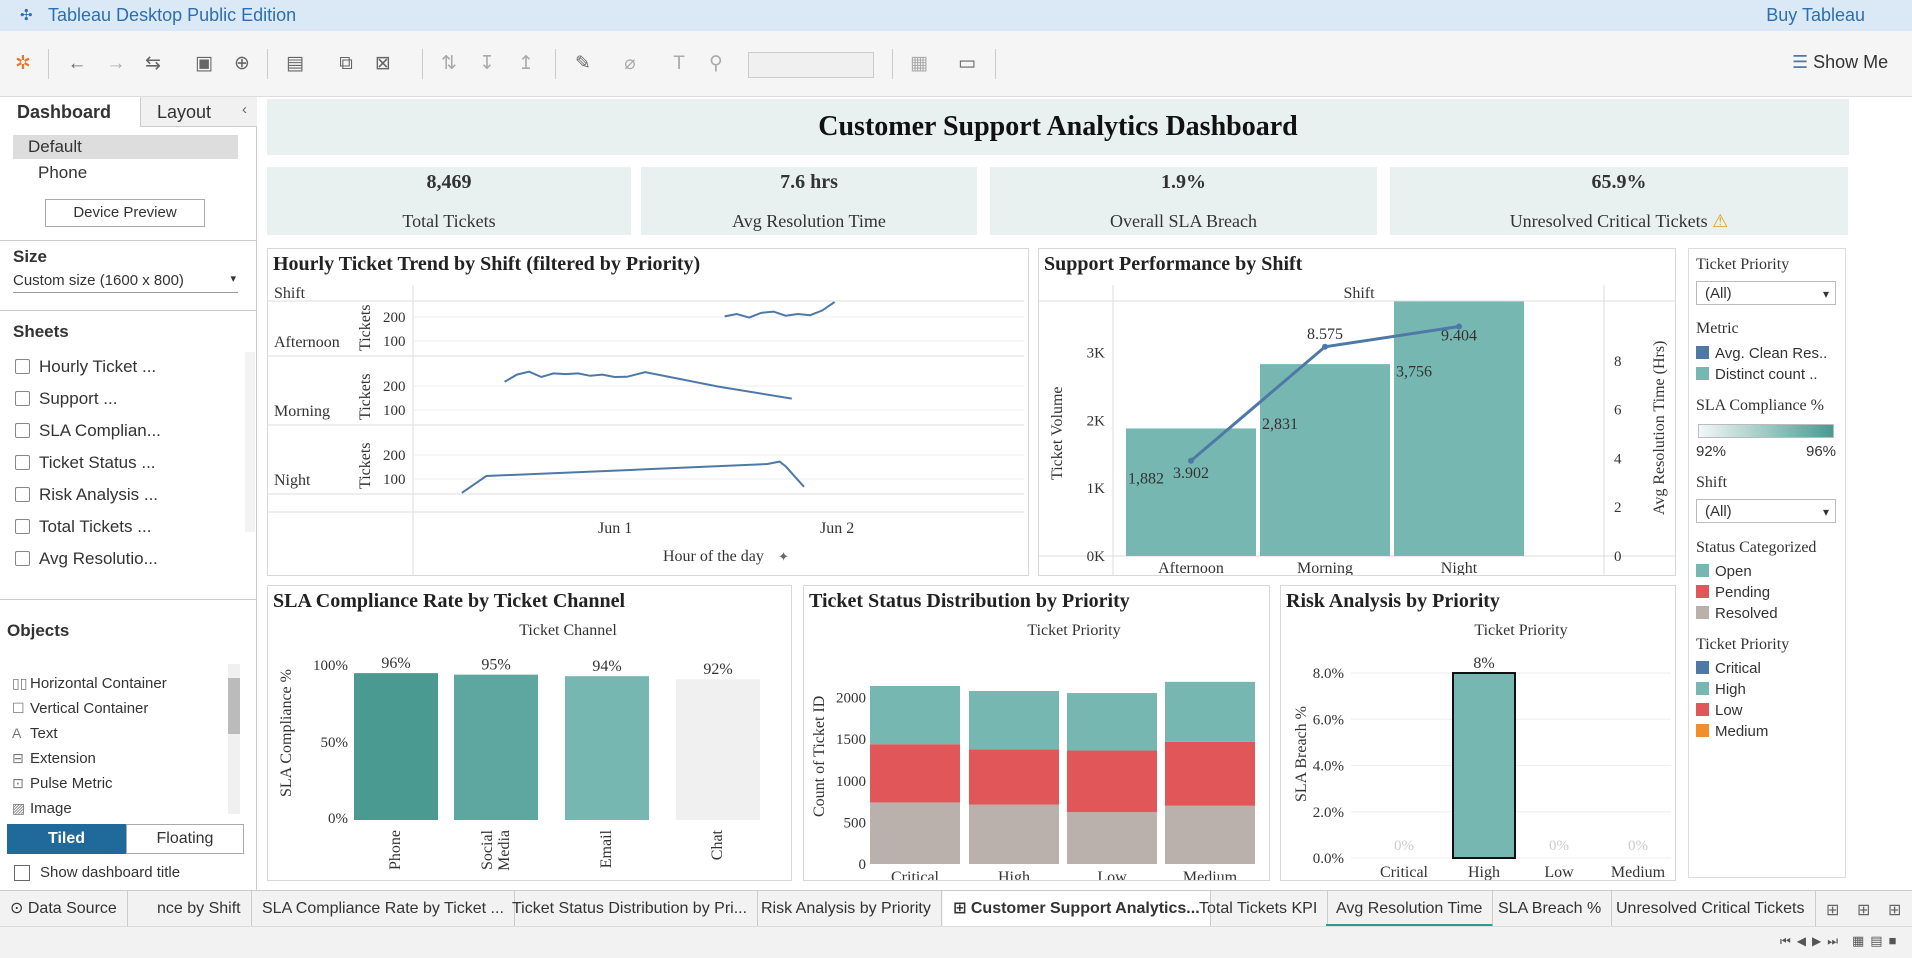  Describe the element at coordinates (66, 839) in the screenshot. I see `tiled-button: Tiled` at that location.